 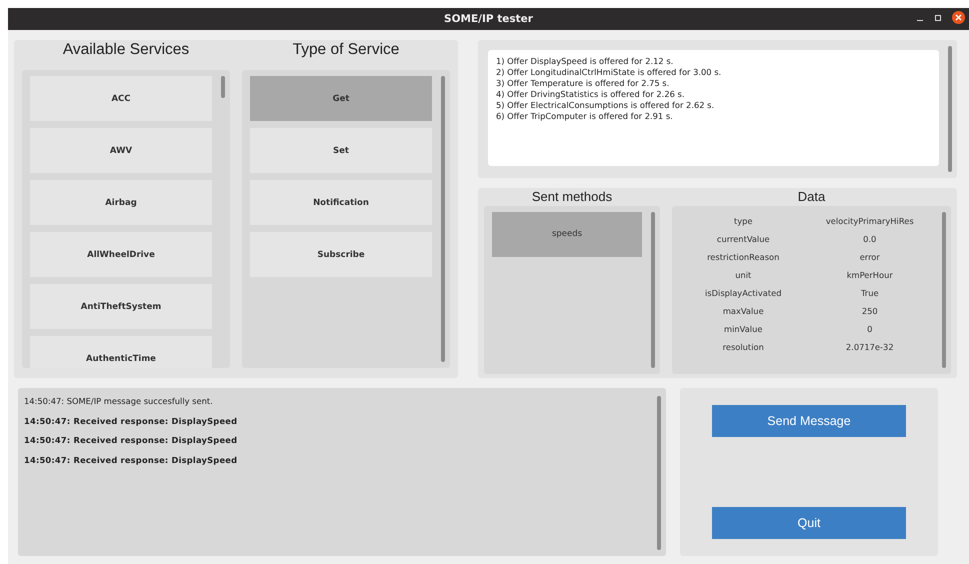 What do you see at coordinates (743, 347) in the screenshot?
I see `data-key: resolution` at bounding box center [743, 347].